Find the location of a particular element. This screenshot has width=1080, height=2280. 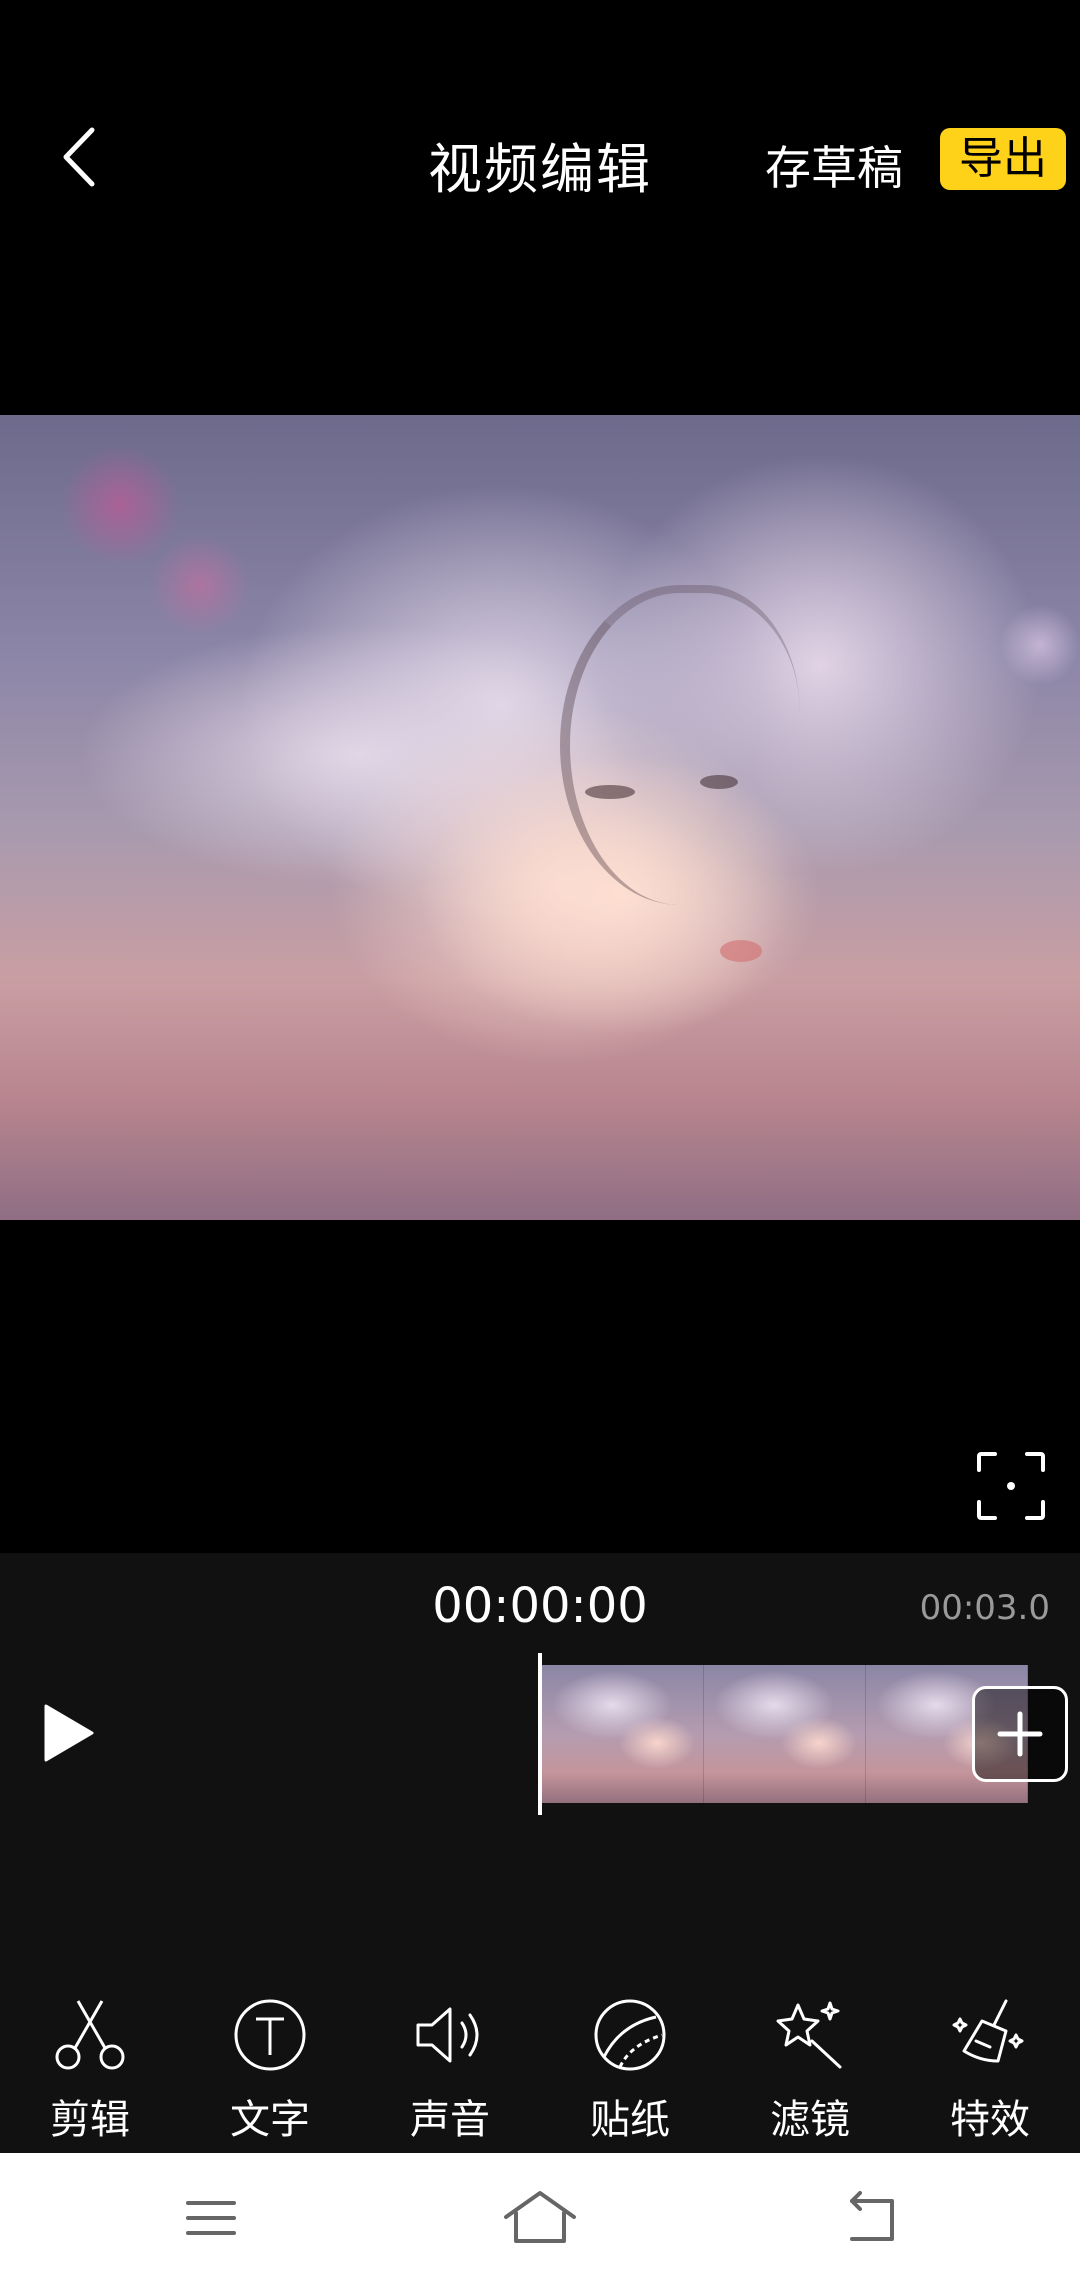

back-icon is located at coordinates (872, 2216).